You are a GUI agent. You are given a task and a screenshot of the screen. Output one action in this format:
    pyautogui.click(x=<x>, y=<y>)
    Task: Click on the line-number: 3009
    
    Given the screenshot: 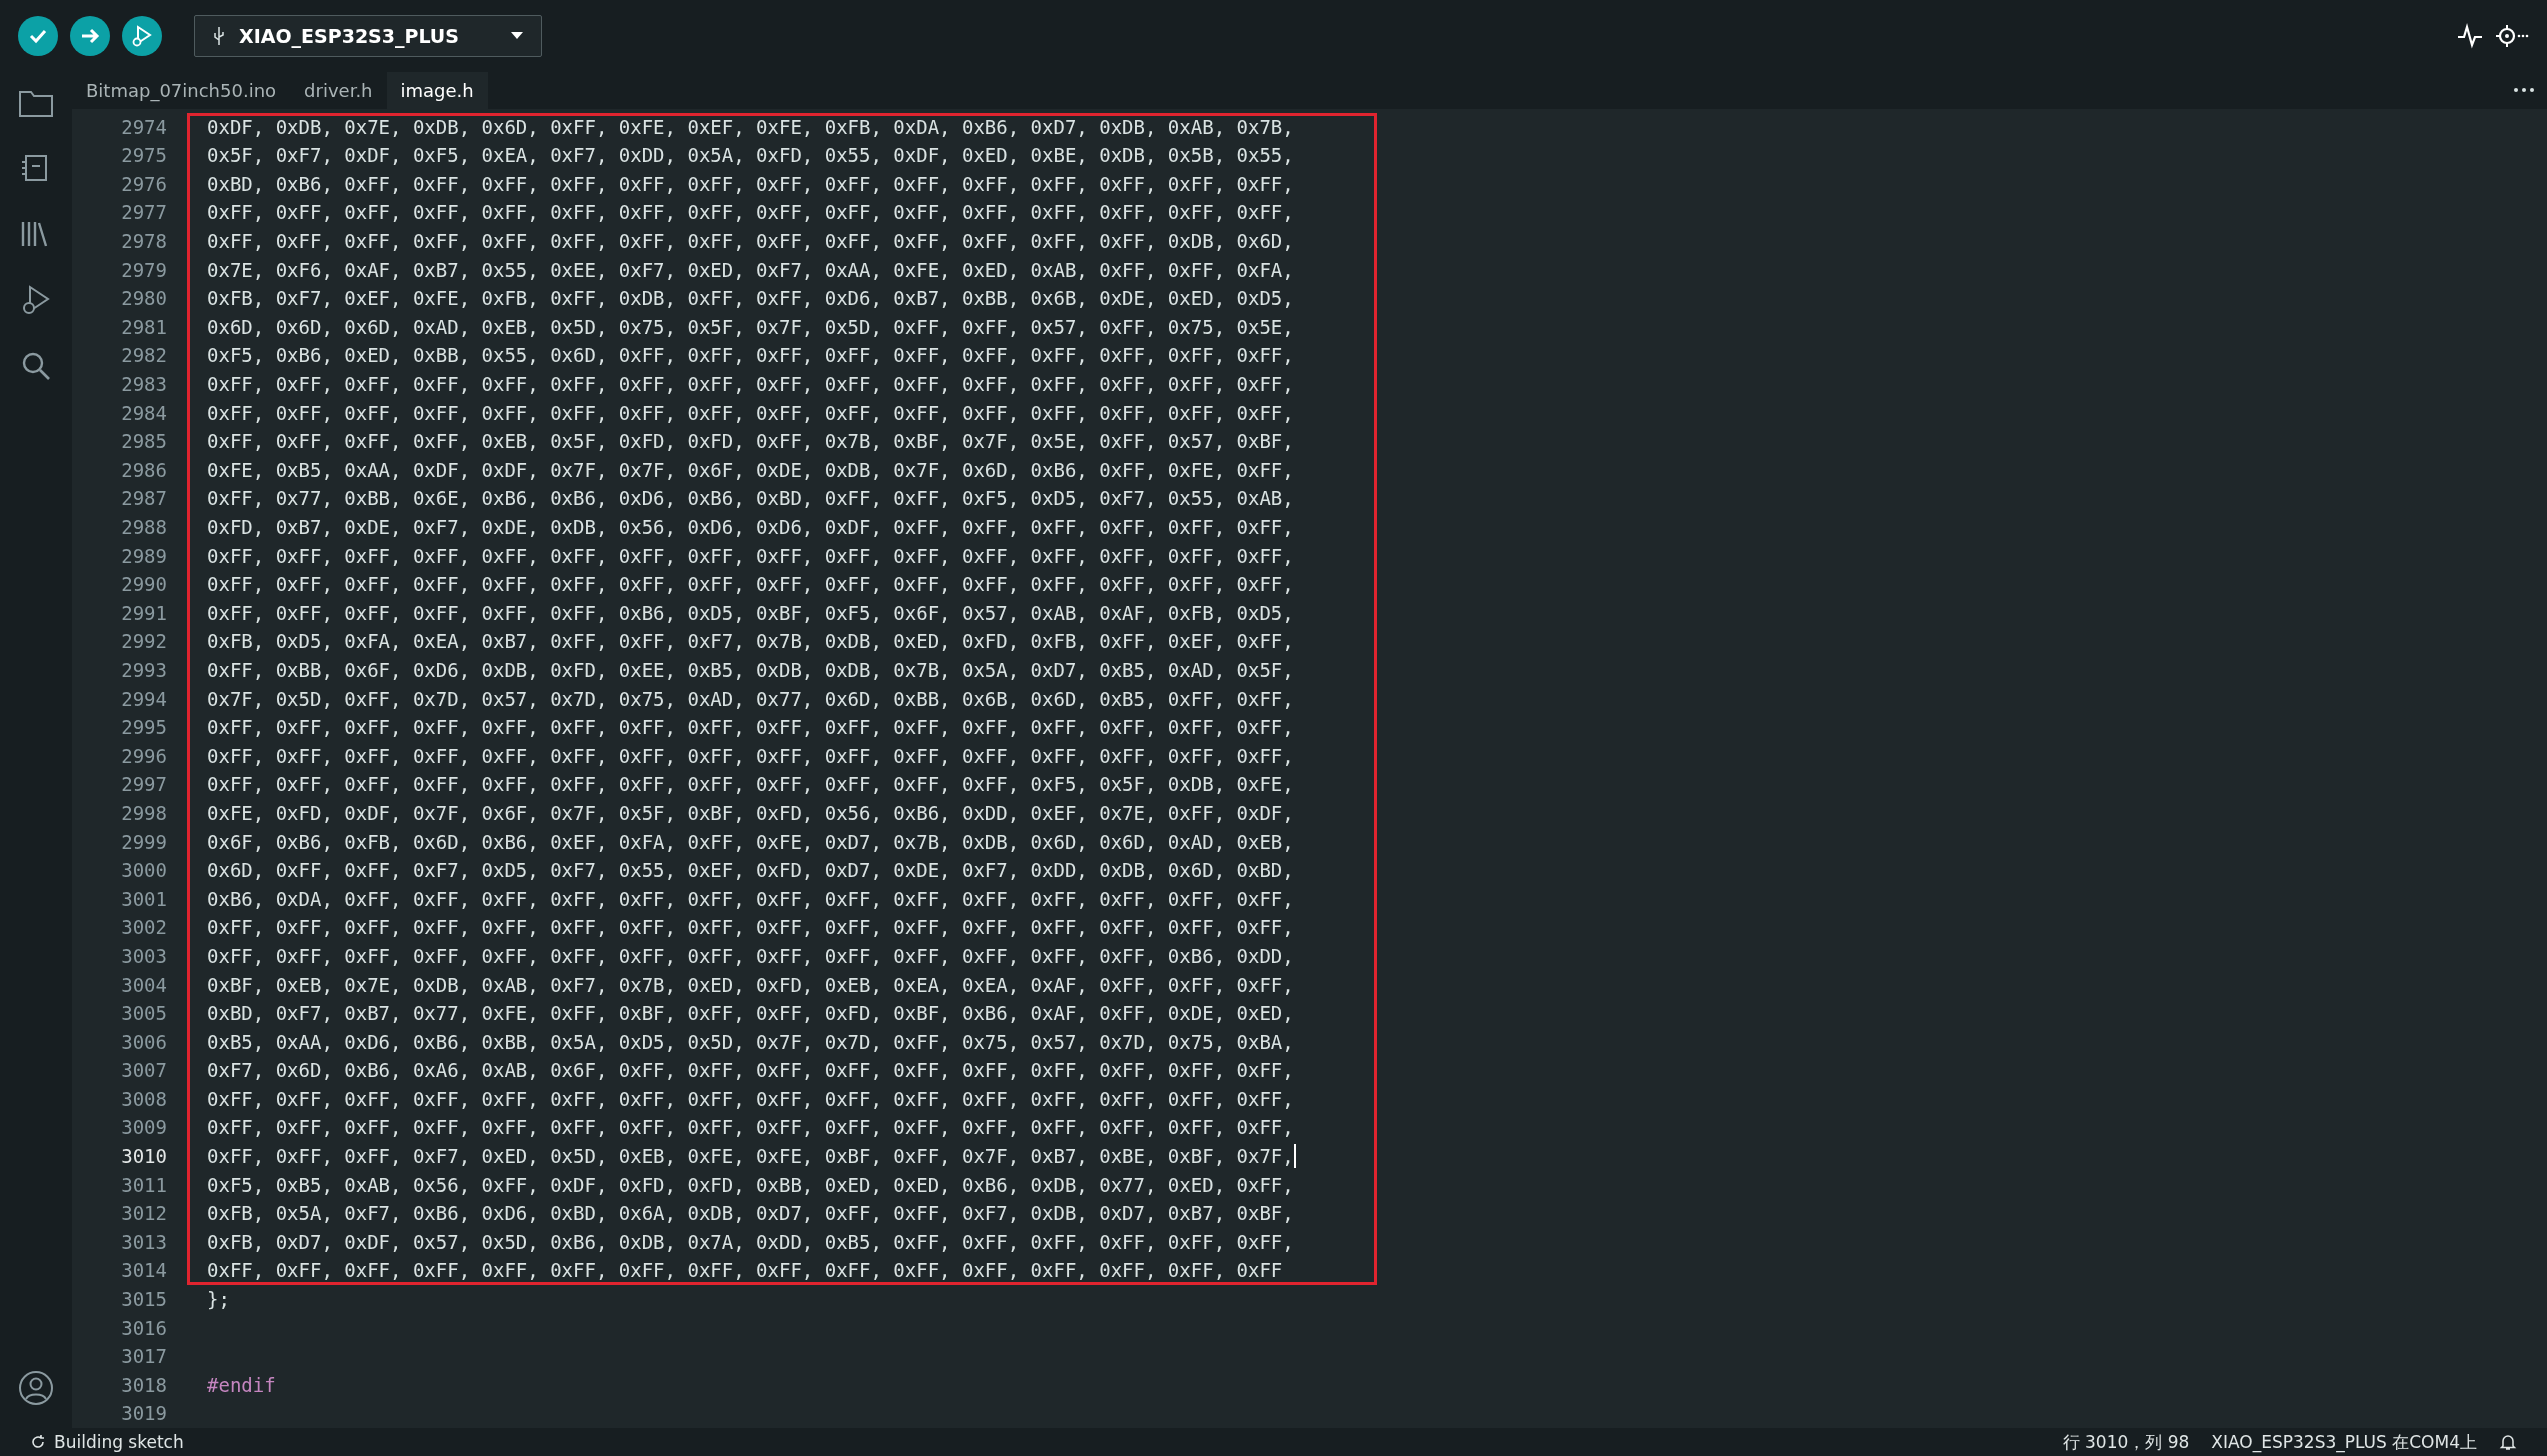 What is the action you would take?
    pyautogui.click(x=144, y=1128)
    